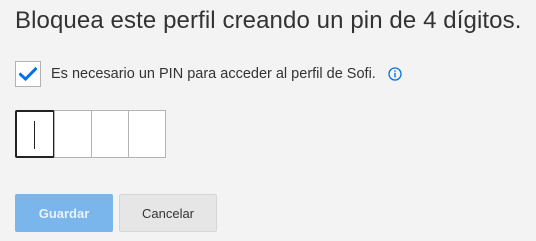 The width and height of the screenshot is (536, 241). I want to click on save-button: Guardar, so click(64, 213).